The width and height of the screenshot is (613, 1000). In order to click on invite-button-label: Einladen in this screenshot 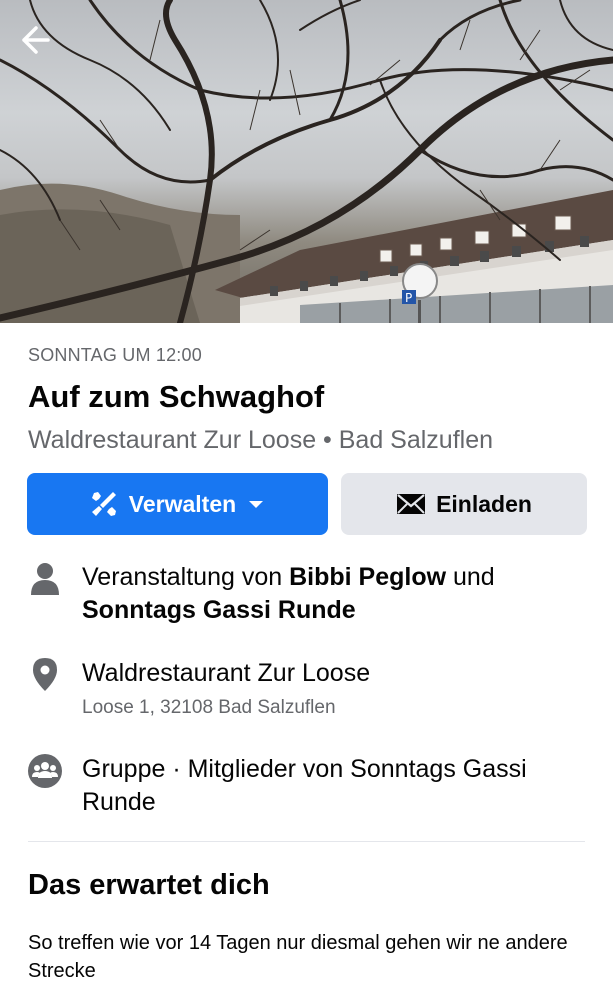, I will do `click(484, 503)`.